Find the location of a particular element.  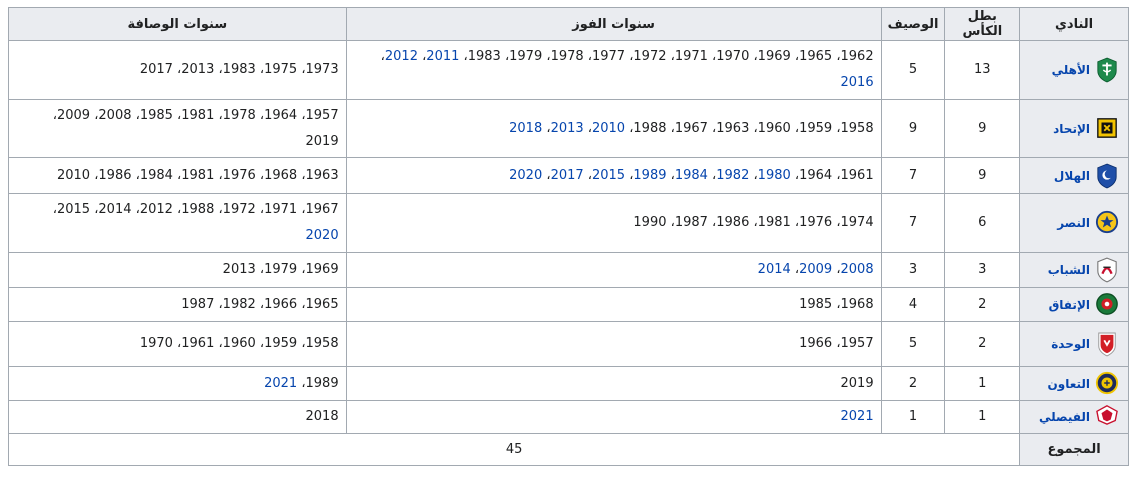

runner-up-years-cell: 1989، 2021 is located at coordinates (177, 383).